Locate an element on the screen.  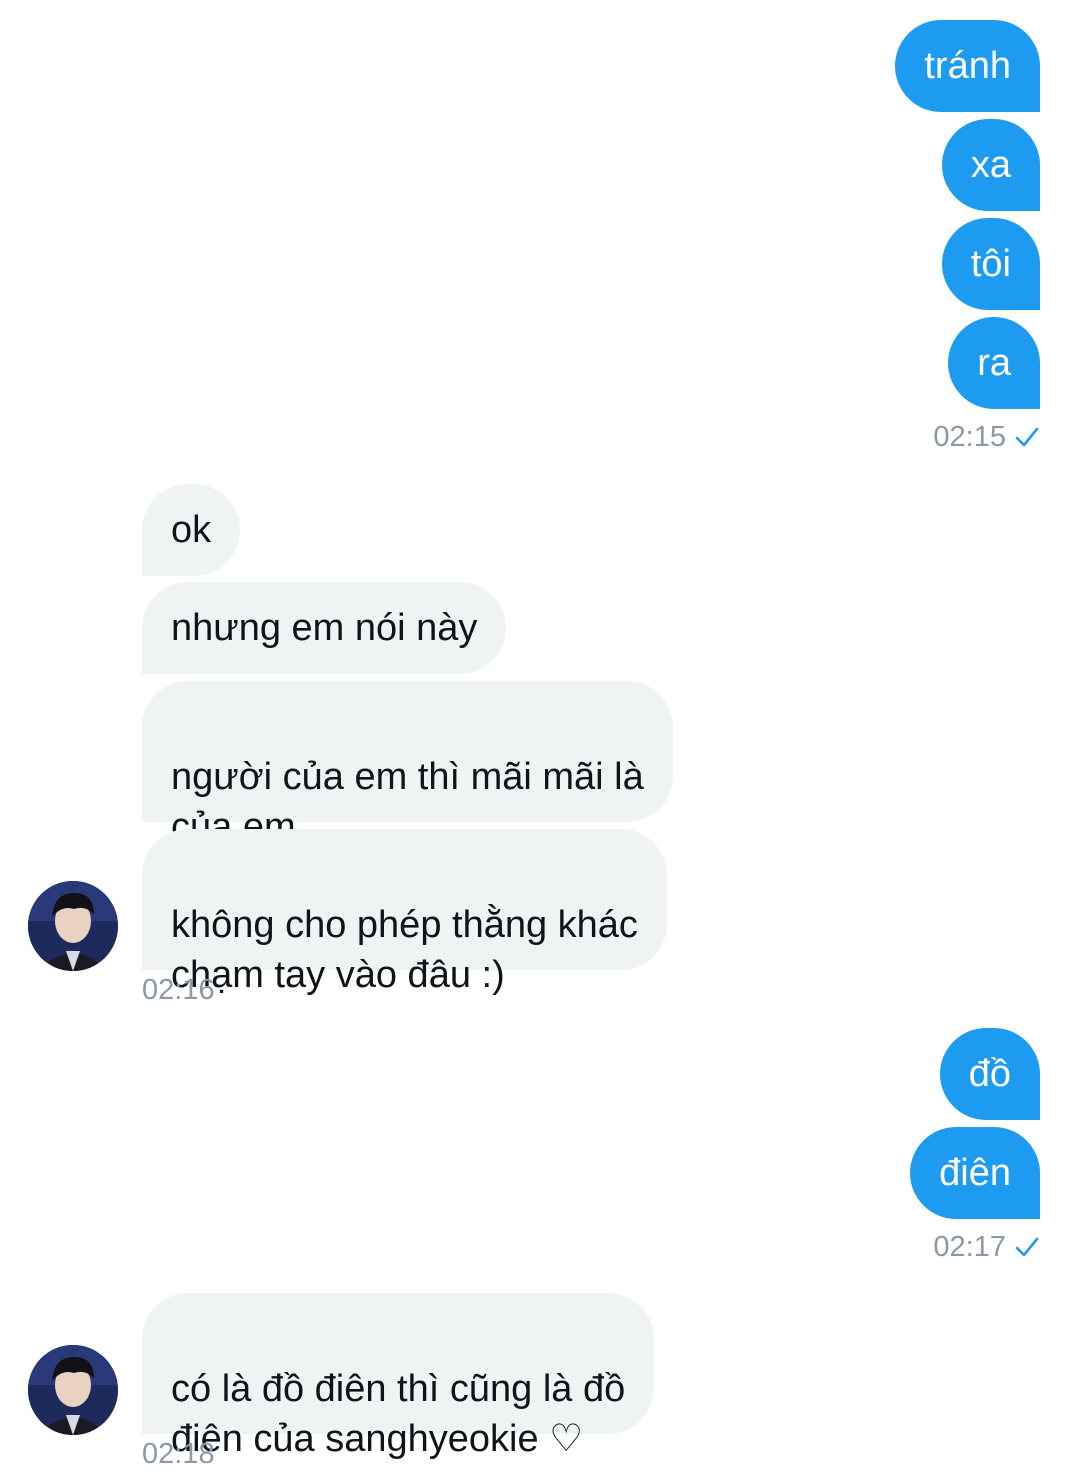
message-bubble-incoming: nhưng em nói này is located at coordinates (324, 628).